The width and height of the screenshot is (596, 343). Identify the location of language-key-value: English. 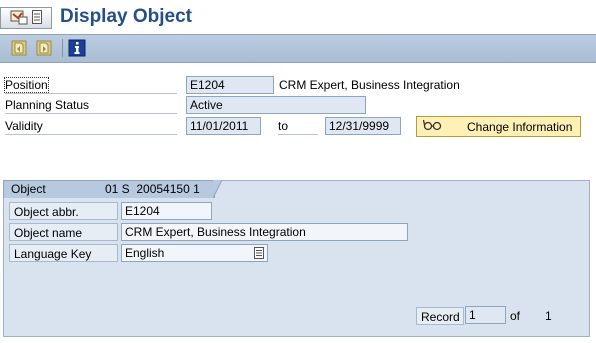
(145, 253).